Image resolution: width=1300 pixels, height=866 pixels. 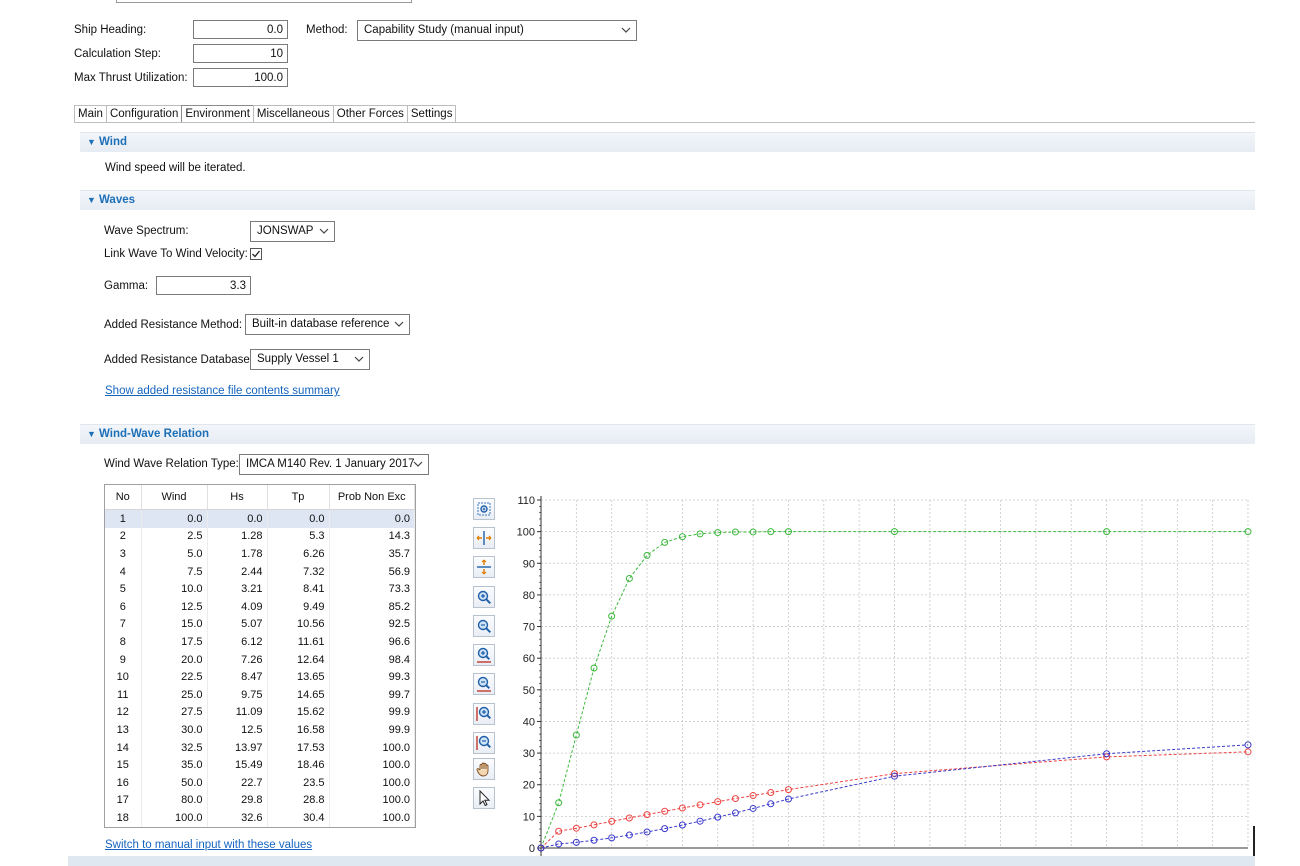 I want to click on table-row: 13 30.0 12.5 16.58 99.9, so click(x=260, y=730).